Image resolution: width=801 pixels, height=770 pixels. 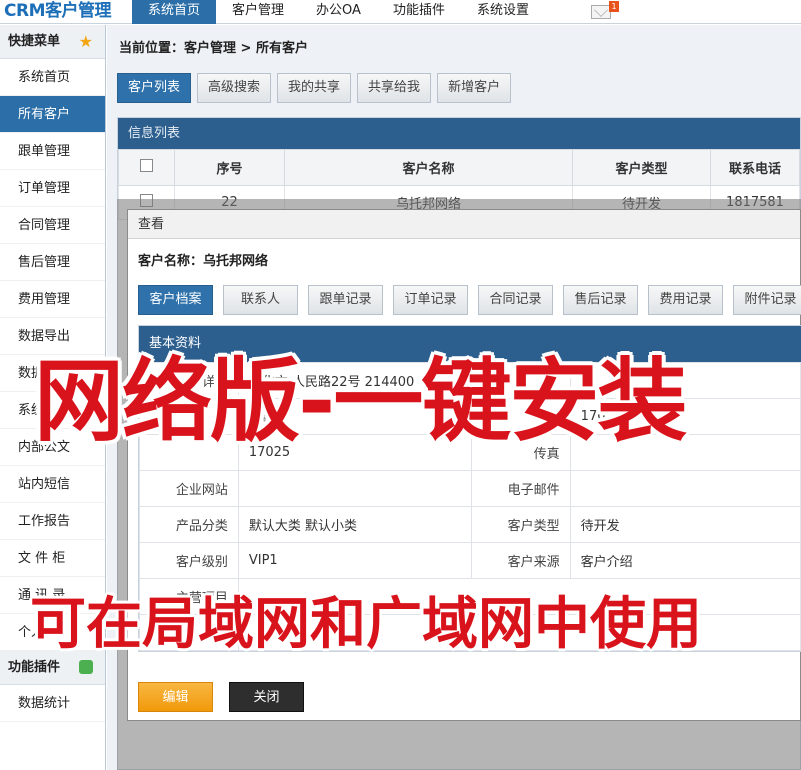 I want to click on plugin-menu-title: 功能插件, so click(x=34, y=667).